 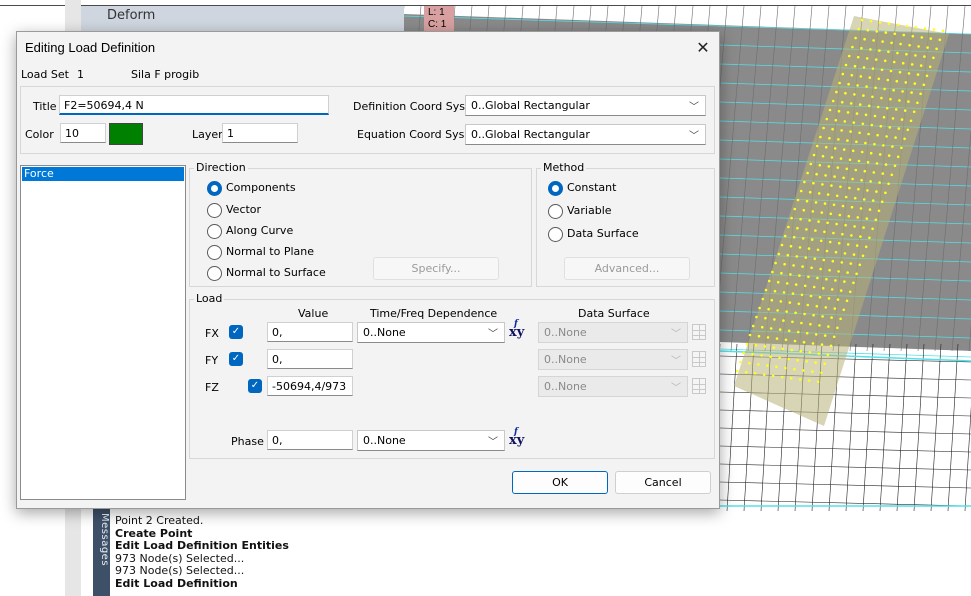 I want to click on radio-label: Vector, so click(x=244, y=209).